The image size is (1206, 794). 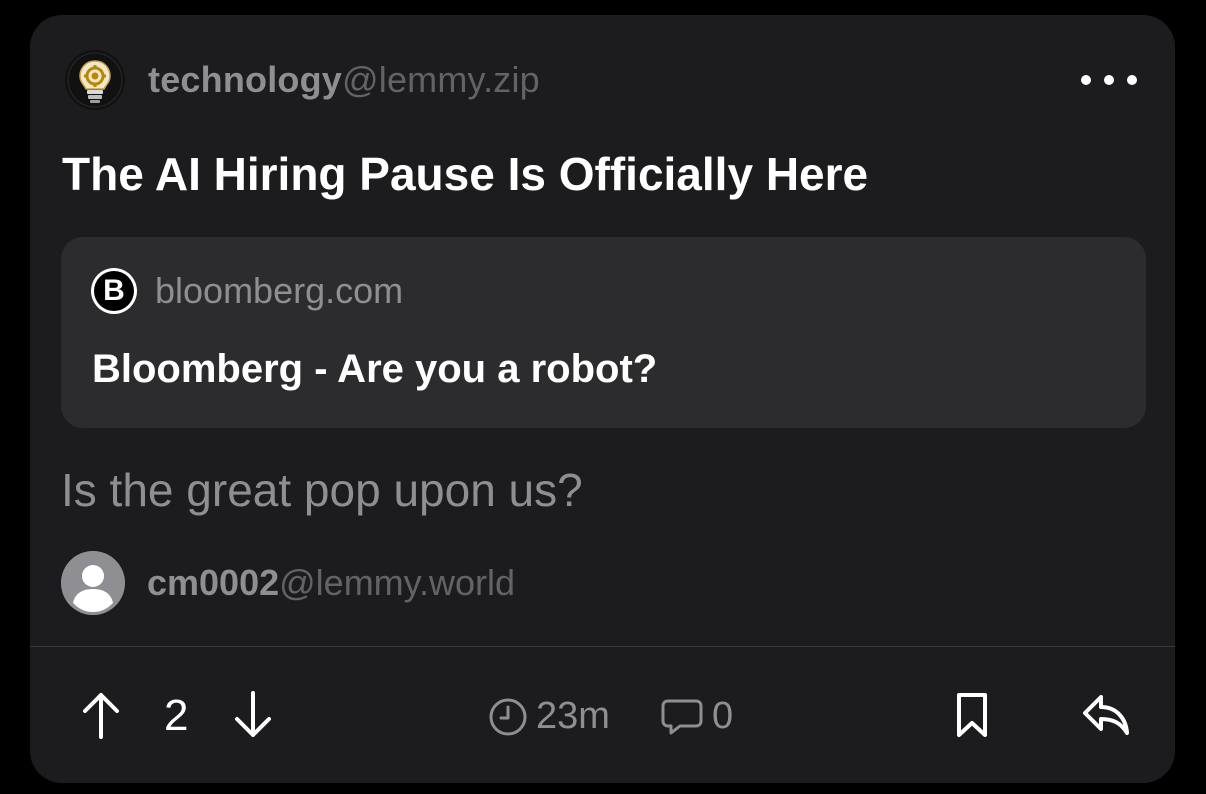 I want to click on link-domain-row: B bloomberg.com, so click(x=247, y=291).